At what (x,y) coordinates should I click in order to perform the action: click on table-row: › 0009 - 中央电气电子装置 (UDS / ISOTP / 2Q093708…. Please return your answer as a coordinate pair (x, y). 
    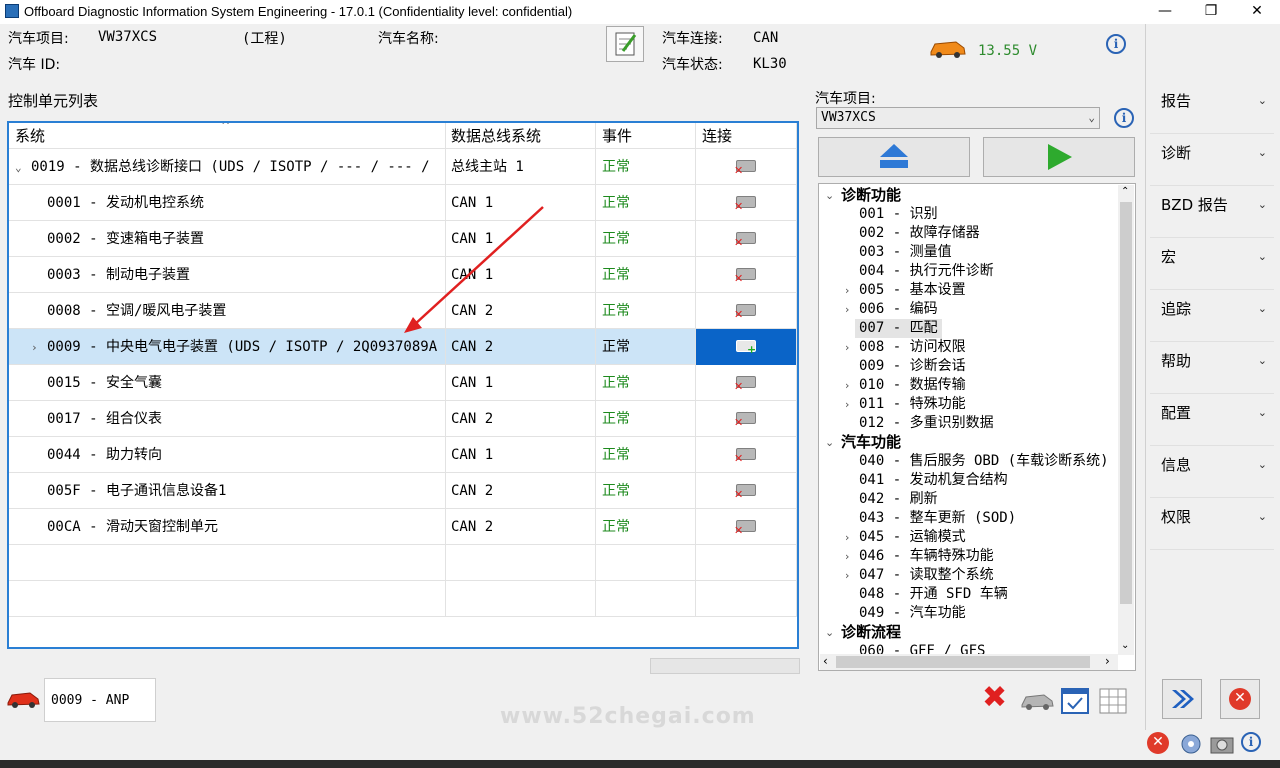
    Looking at the image, I should click on (403, 347).